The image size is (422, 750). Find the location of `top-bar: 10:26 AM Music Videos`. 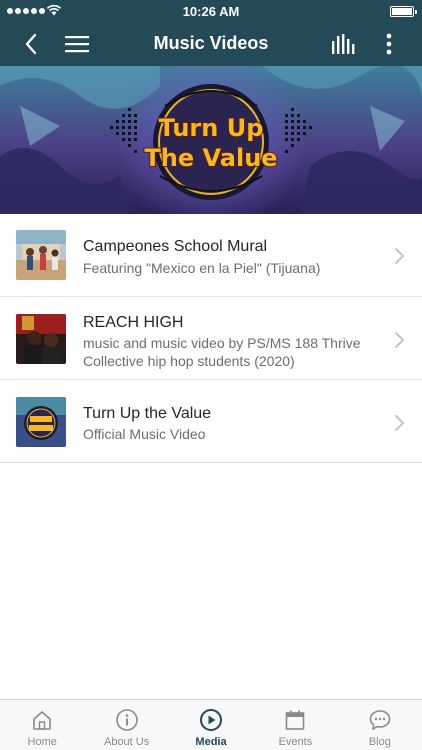

top-bar: 10:26 AM Music Videos is located at coordinates (211, 33).